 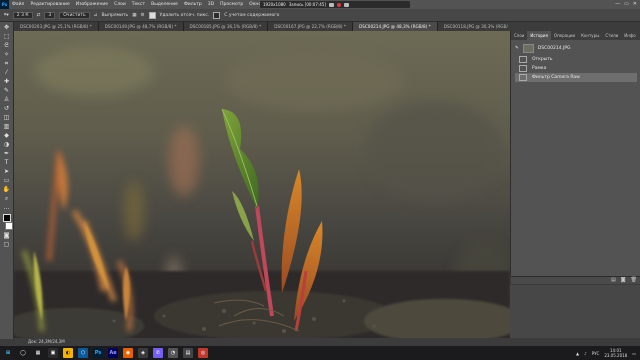 What do you see at coordinates (7, 145) in the screenshot?
I see `dodge-tool-icon: ◑` at bounding box center [7, 145].